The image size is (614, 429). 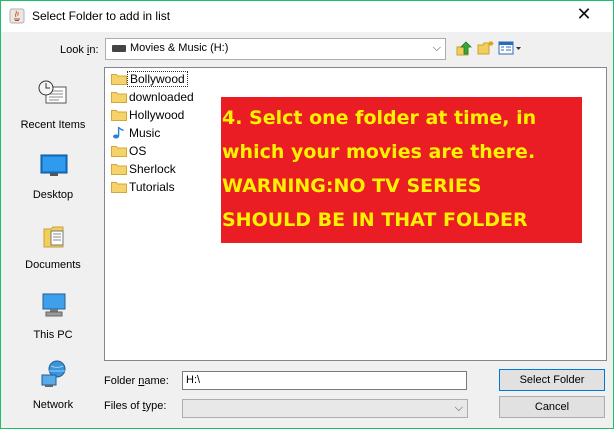 I want to click on music-note-icon, so click(x=118, y=133).